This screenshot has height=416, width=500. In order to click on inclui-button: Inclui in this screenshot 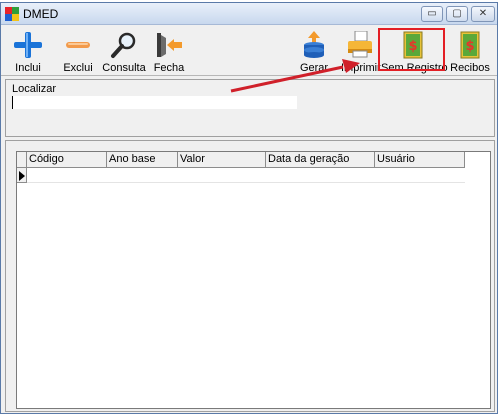, I will do `click(28, 51)`.